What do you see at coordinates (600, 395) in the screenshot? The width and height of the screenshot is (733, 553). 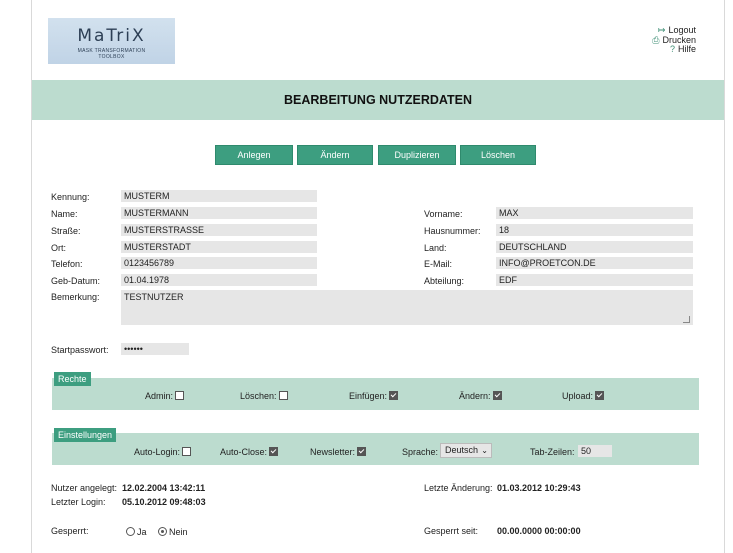 I see `upload-checkbox` at bounding box center [600, 395].